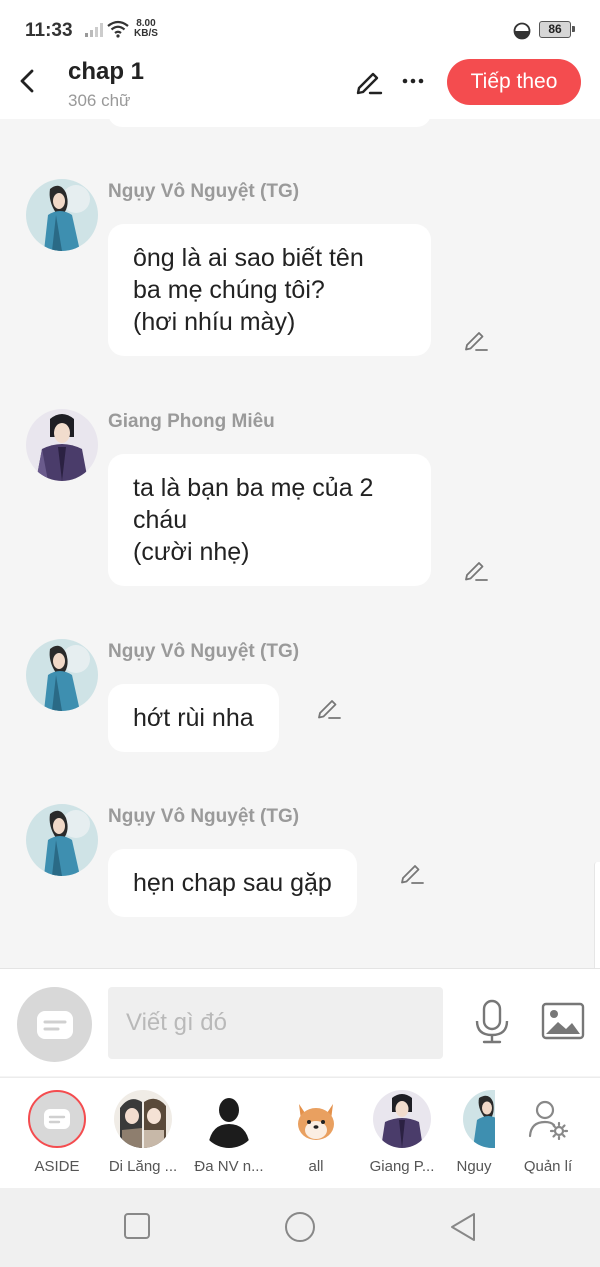  What do you see at coordinates (232, 883) in the screenshot?
I see `message-bubble: hẹn chap sau gặp` at bounding box center [232, 883].